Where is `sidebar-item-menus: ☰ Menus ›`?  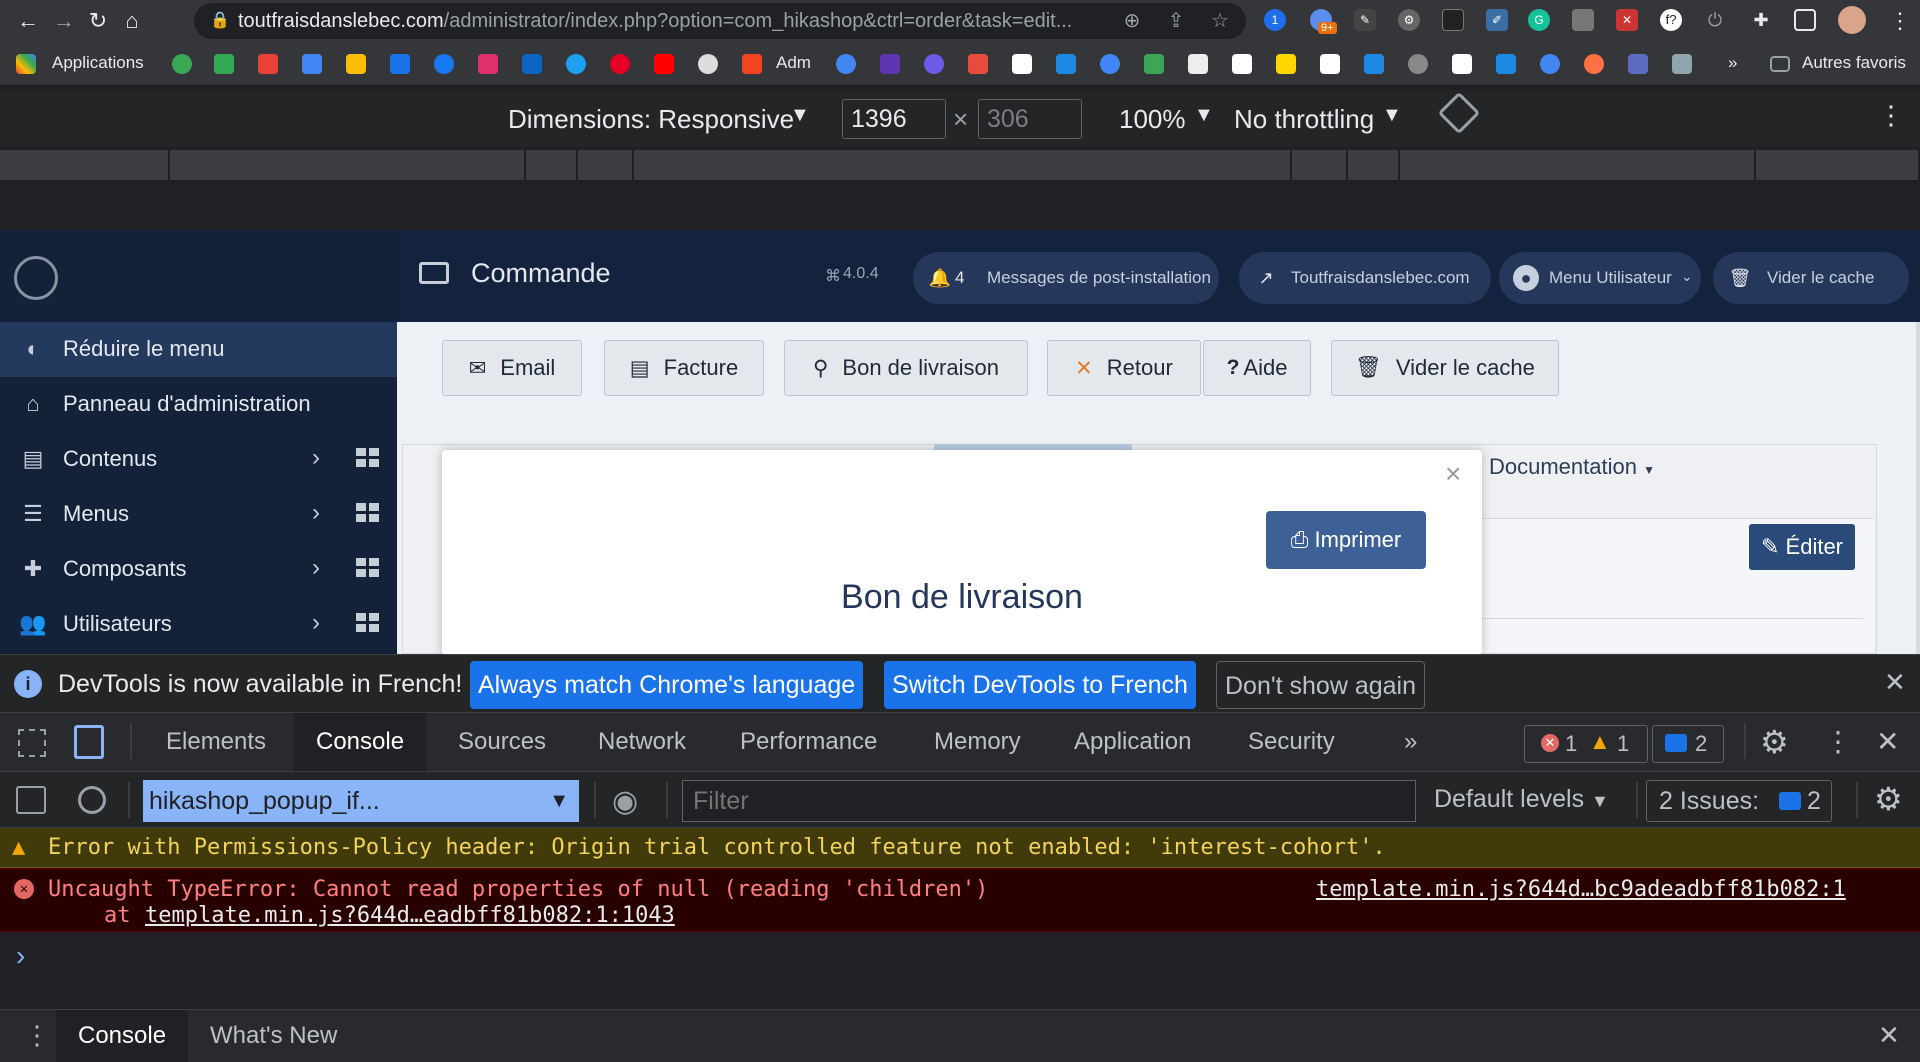
sidebar-item-menus: ☰ Menus › is located at coordinates (198, 514).